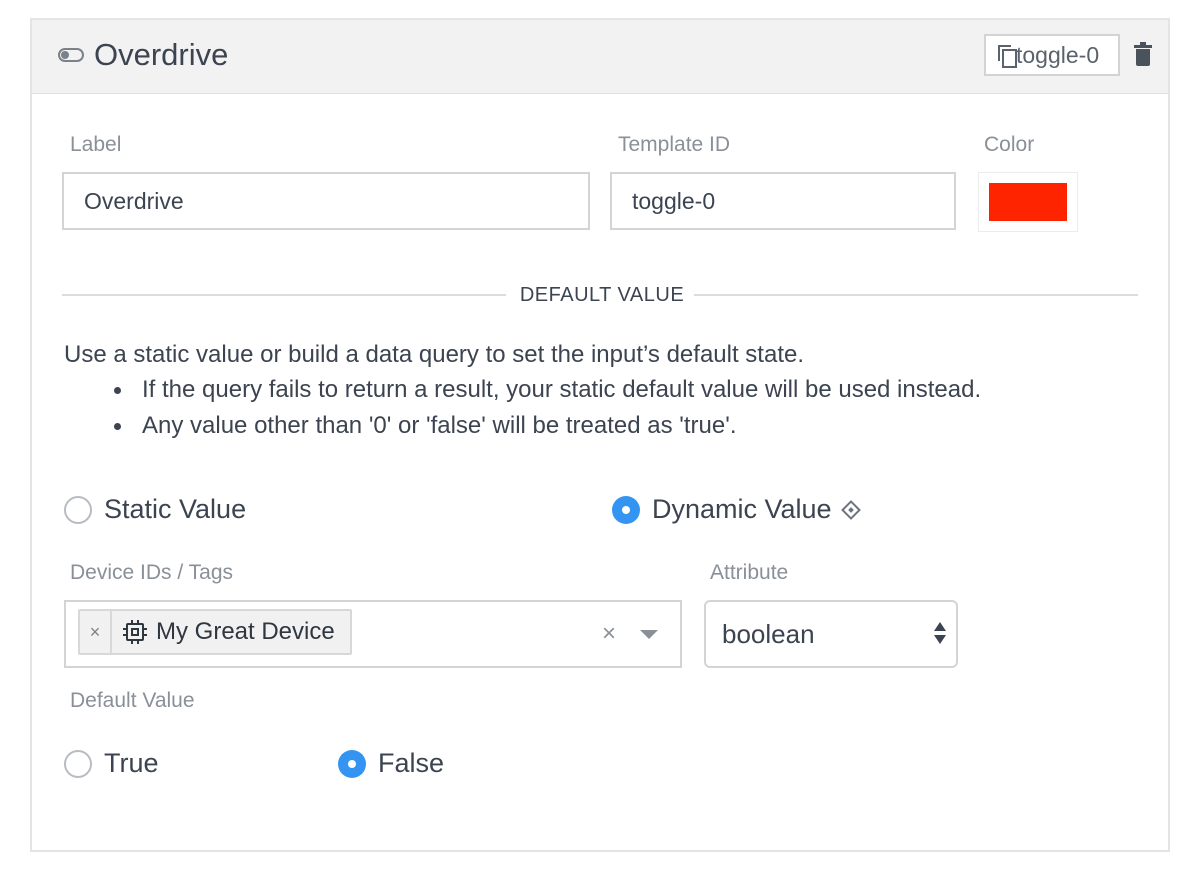 This screenshot has height=870, width=1200. What do you see at coordinates (674, 144) in the screenshot?
I see `template-id-field-label: Template ID` at bounding box center [674, 144].